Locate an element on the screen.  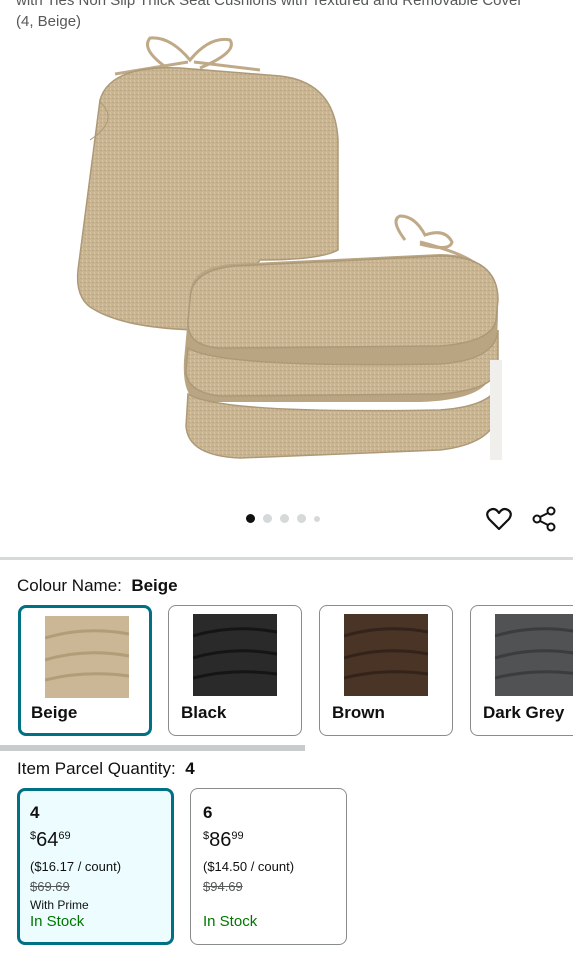
quantity-selected-value: 4 is located at coordinates (190, 768).